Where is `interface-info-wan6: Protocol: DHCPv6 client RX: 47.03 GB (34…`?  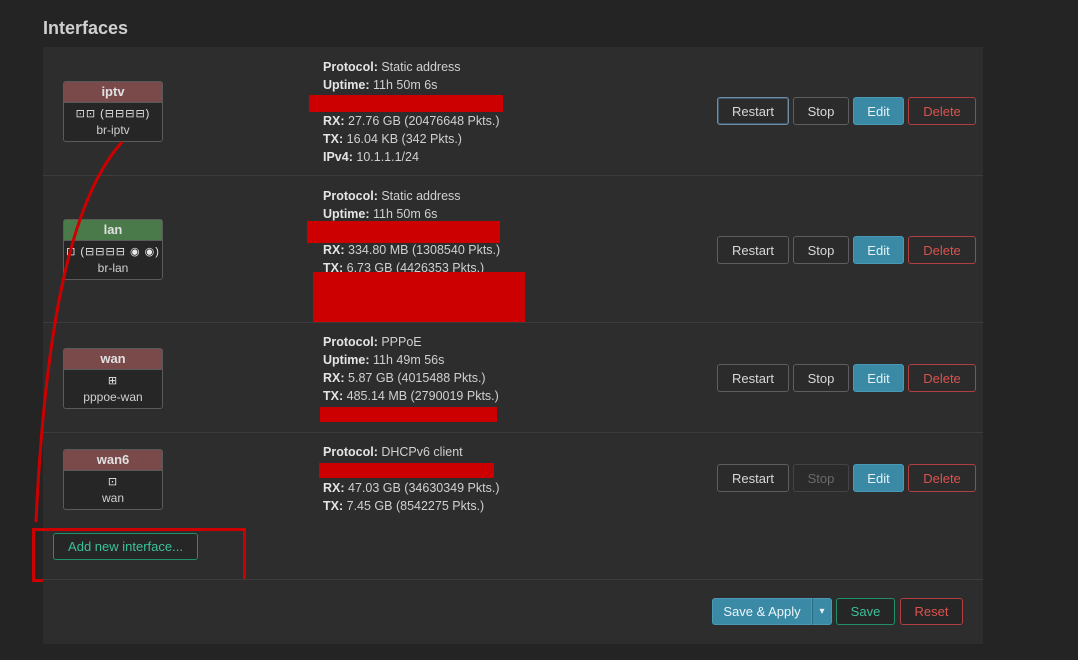
interface-info-wan6: Protocol: DHCPv6 client RX: 47.03 GB (34… is located at coordinates (409, 479).